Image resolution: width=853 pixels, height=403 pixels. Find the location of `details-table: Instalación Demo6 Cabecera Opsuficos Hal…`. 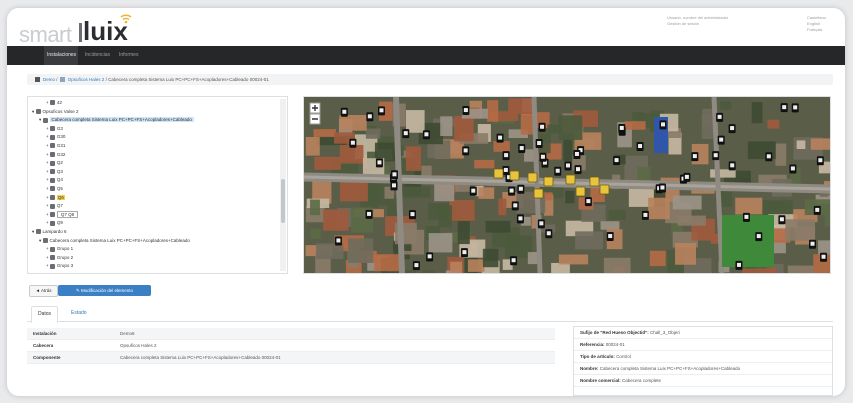

details-table: Instalación Demo6 Cabecera Opsuficos Hal… is located at coordinates (291, 346).